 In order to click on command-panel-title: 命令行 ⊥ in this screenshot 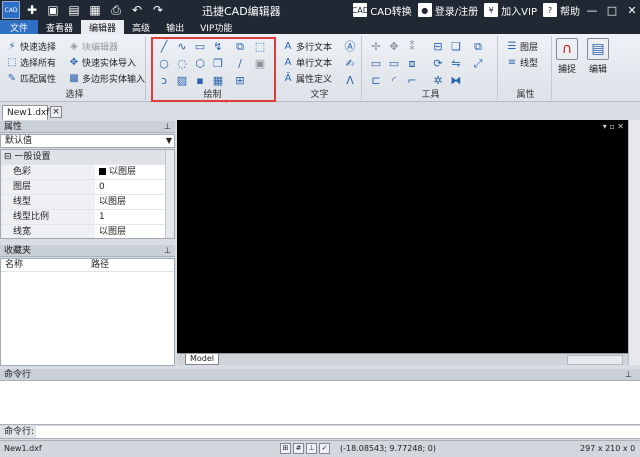, I will do `click(320, 375)`.